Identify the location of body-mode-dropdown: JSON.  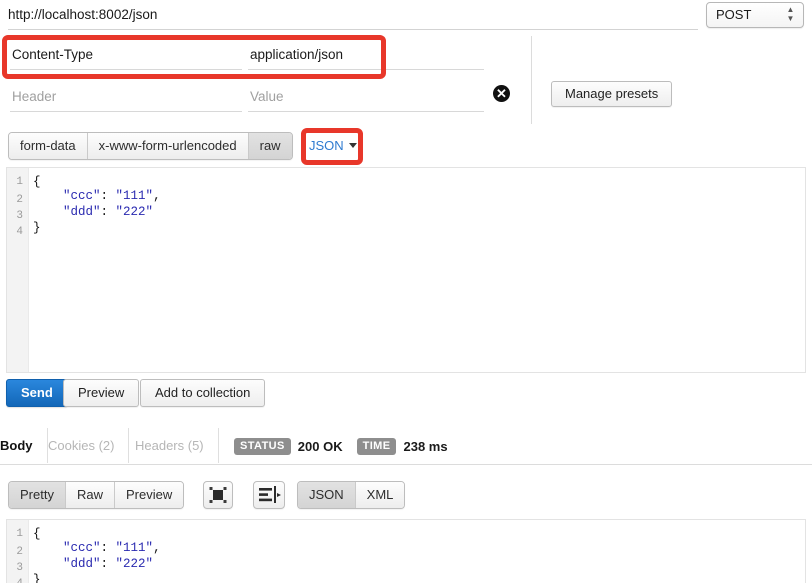
(333, 146).